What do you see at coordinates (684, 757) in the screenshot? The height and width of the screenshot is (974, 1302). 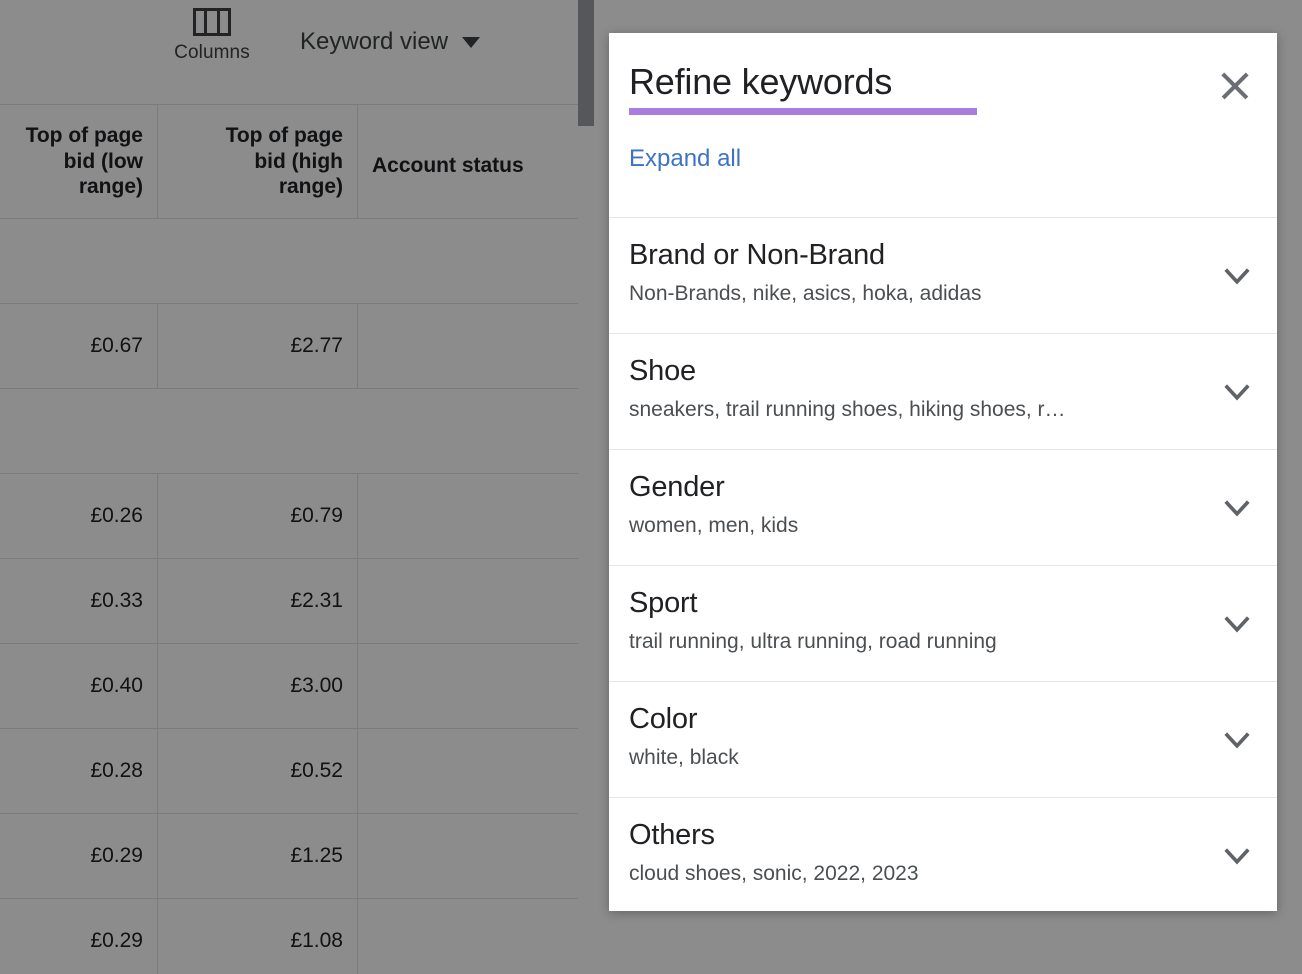 I see `refine-category-values: white, black` at bounding box center [684, 757].